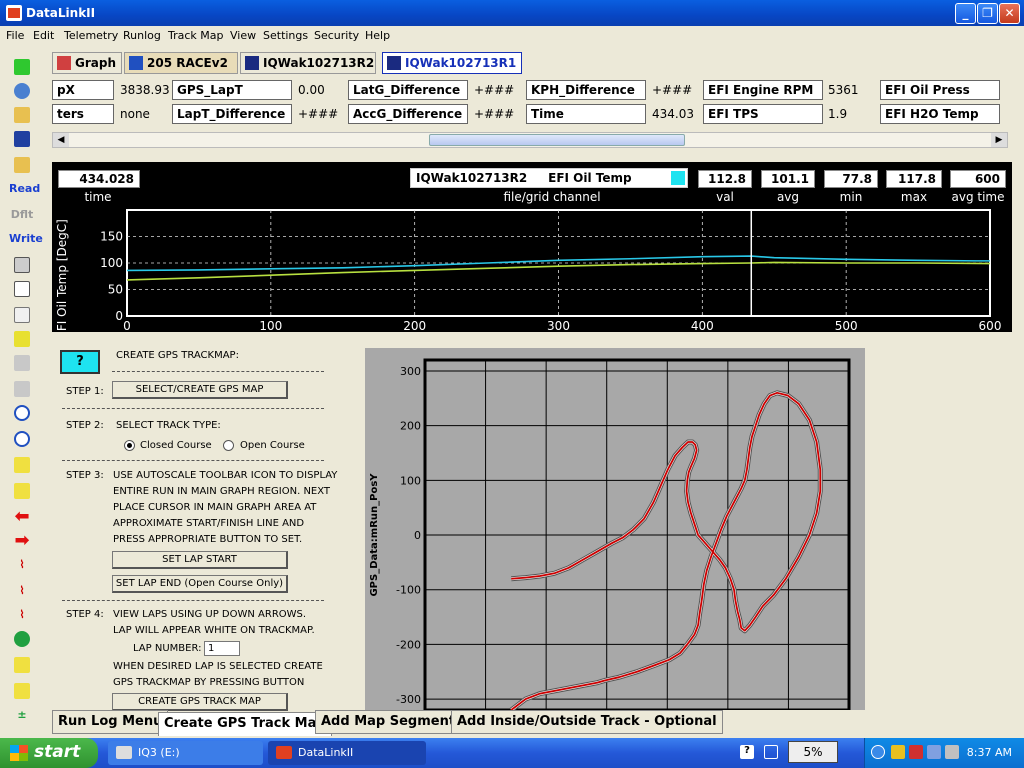  I want to click on close-button: ✕, so click(1009, 13).